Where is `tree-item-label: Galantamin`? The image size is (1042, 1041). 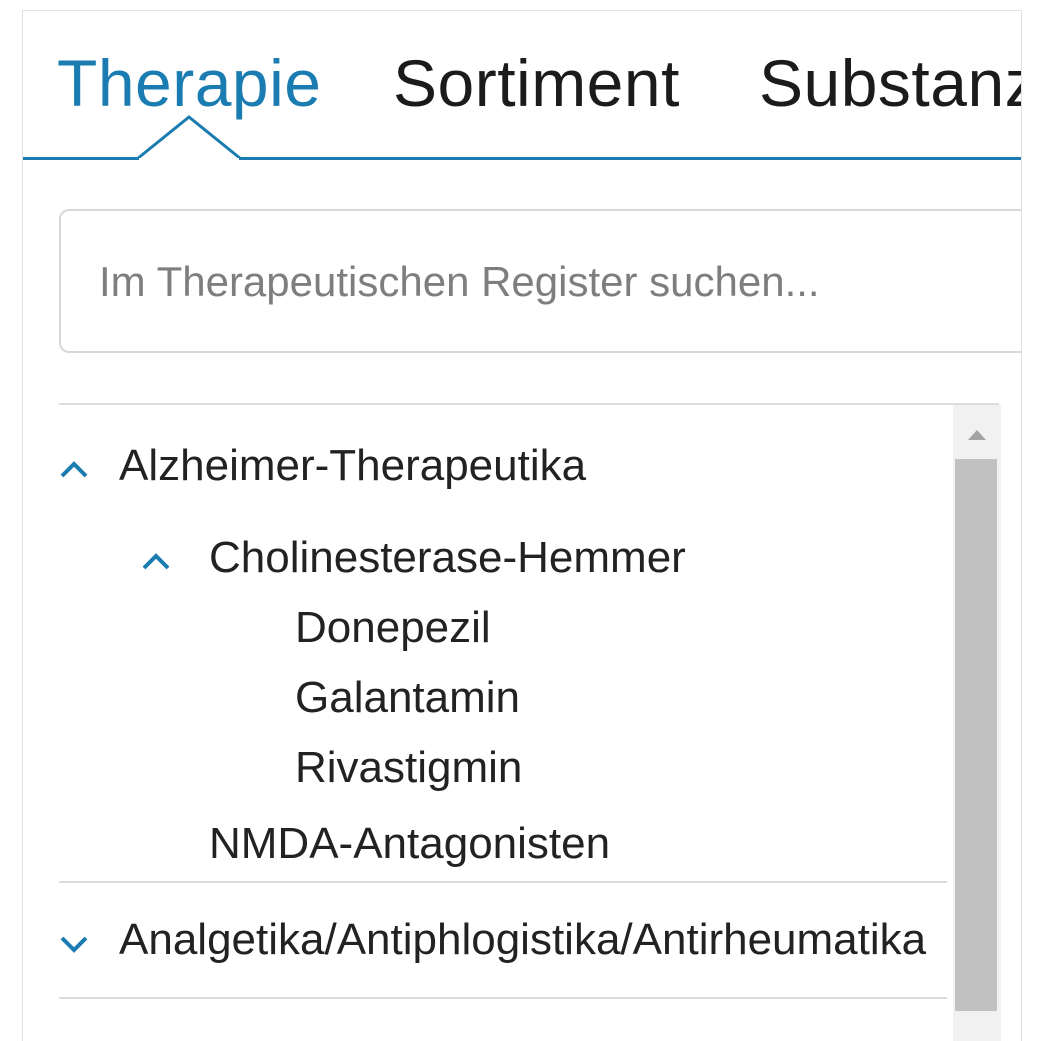 tree-item-label: Galantamin is located at coordinates (408, 697).